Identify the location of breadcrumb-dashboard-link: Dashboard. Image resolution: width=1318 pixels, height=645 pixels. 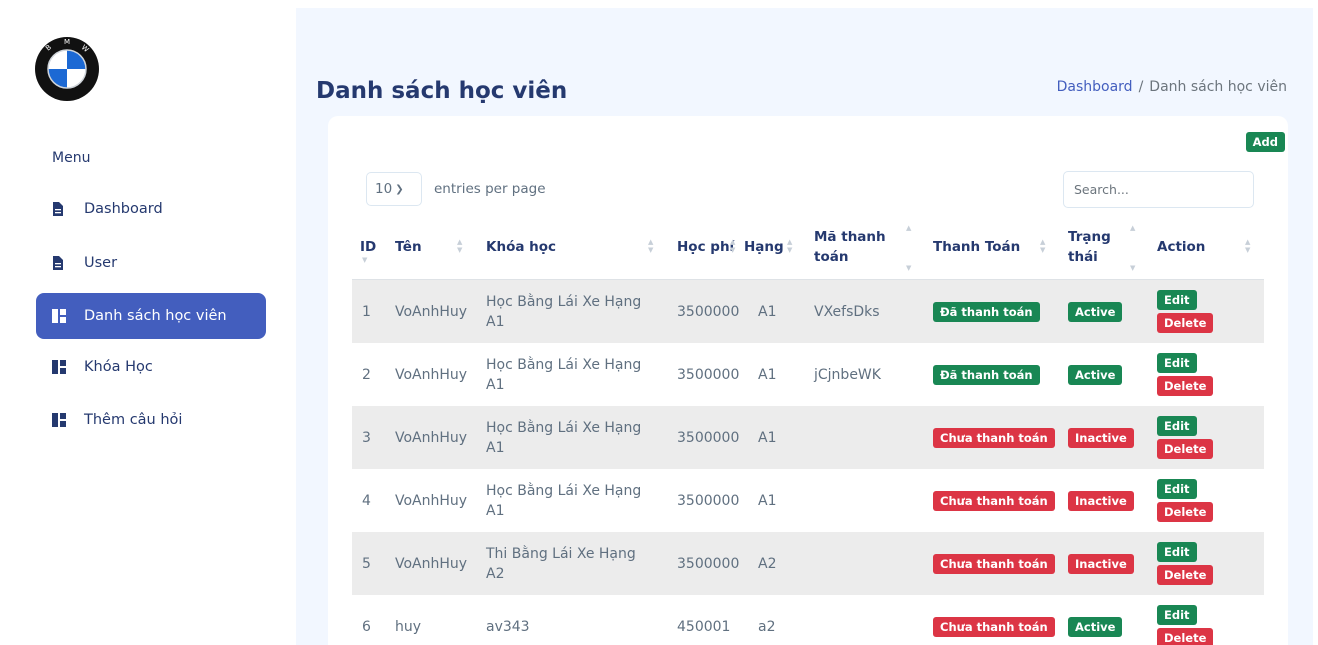
(1095, 87).